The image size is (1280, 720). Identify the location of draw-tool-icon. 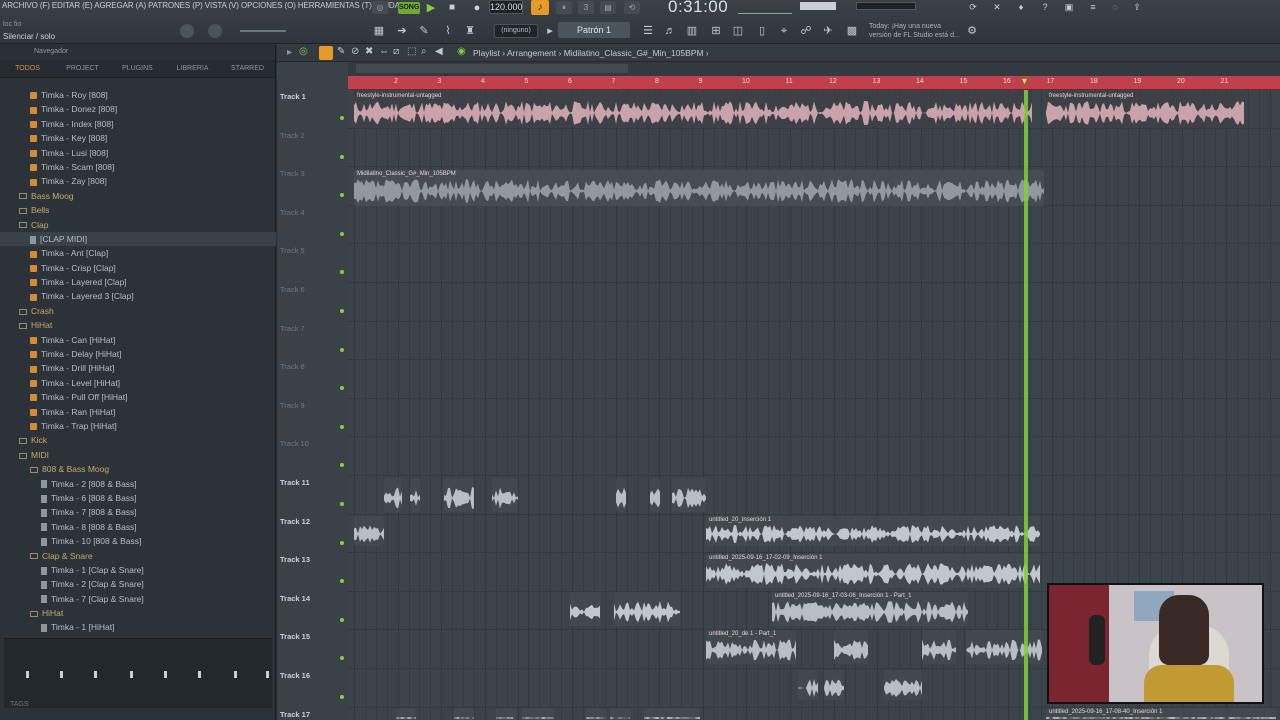
(326, 53).